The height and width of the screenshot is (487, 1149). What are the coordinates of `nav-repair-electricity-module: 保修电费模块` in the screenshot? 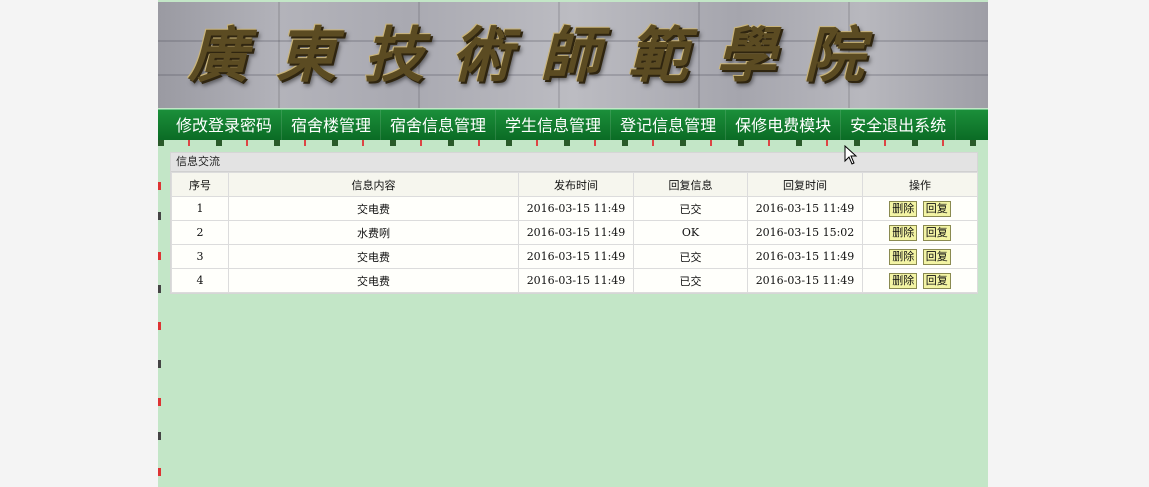 It's located at (784, 125).